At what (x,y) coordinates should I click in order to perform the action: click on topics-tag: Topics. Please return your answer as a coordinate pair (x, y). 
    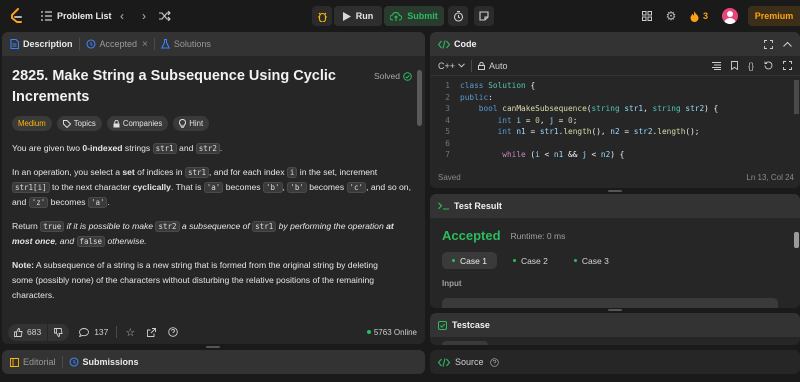
    Looking at the image, I should click on (79, 123).